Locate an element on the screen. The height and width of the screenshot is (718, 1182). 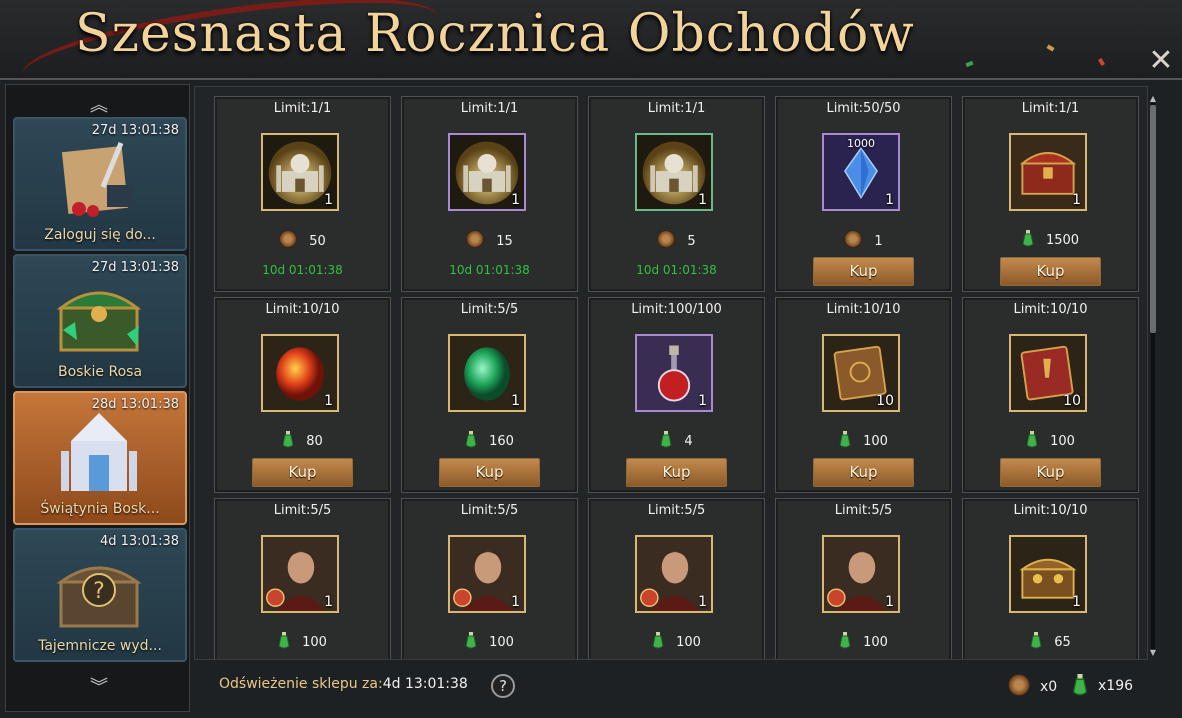
item-price: 1 is located at coordinates (863, 239).